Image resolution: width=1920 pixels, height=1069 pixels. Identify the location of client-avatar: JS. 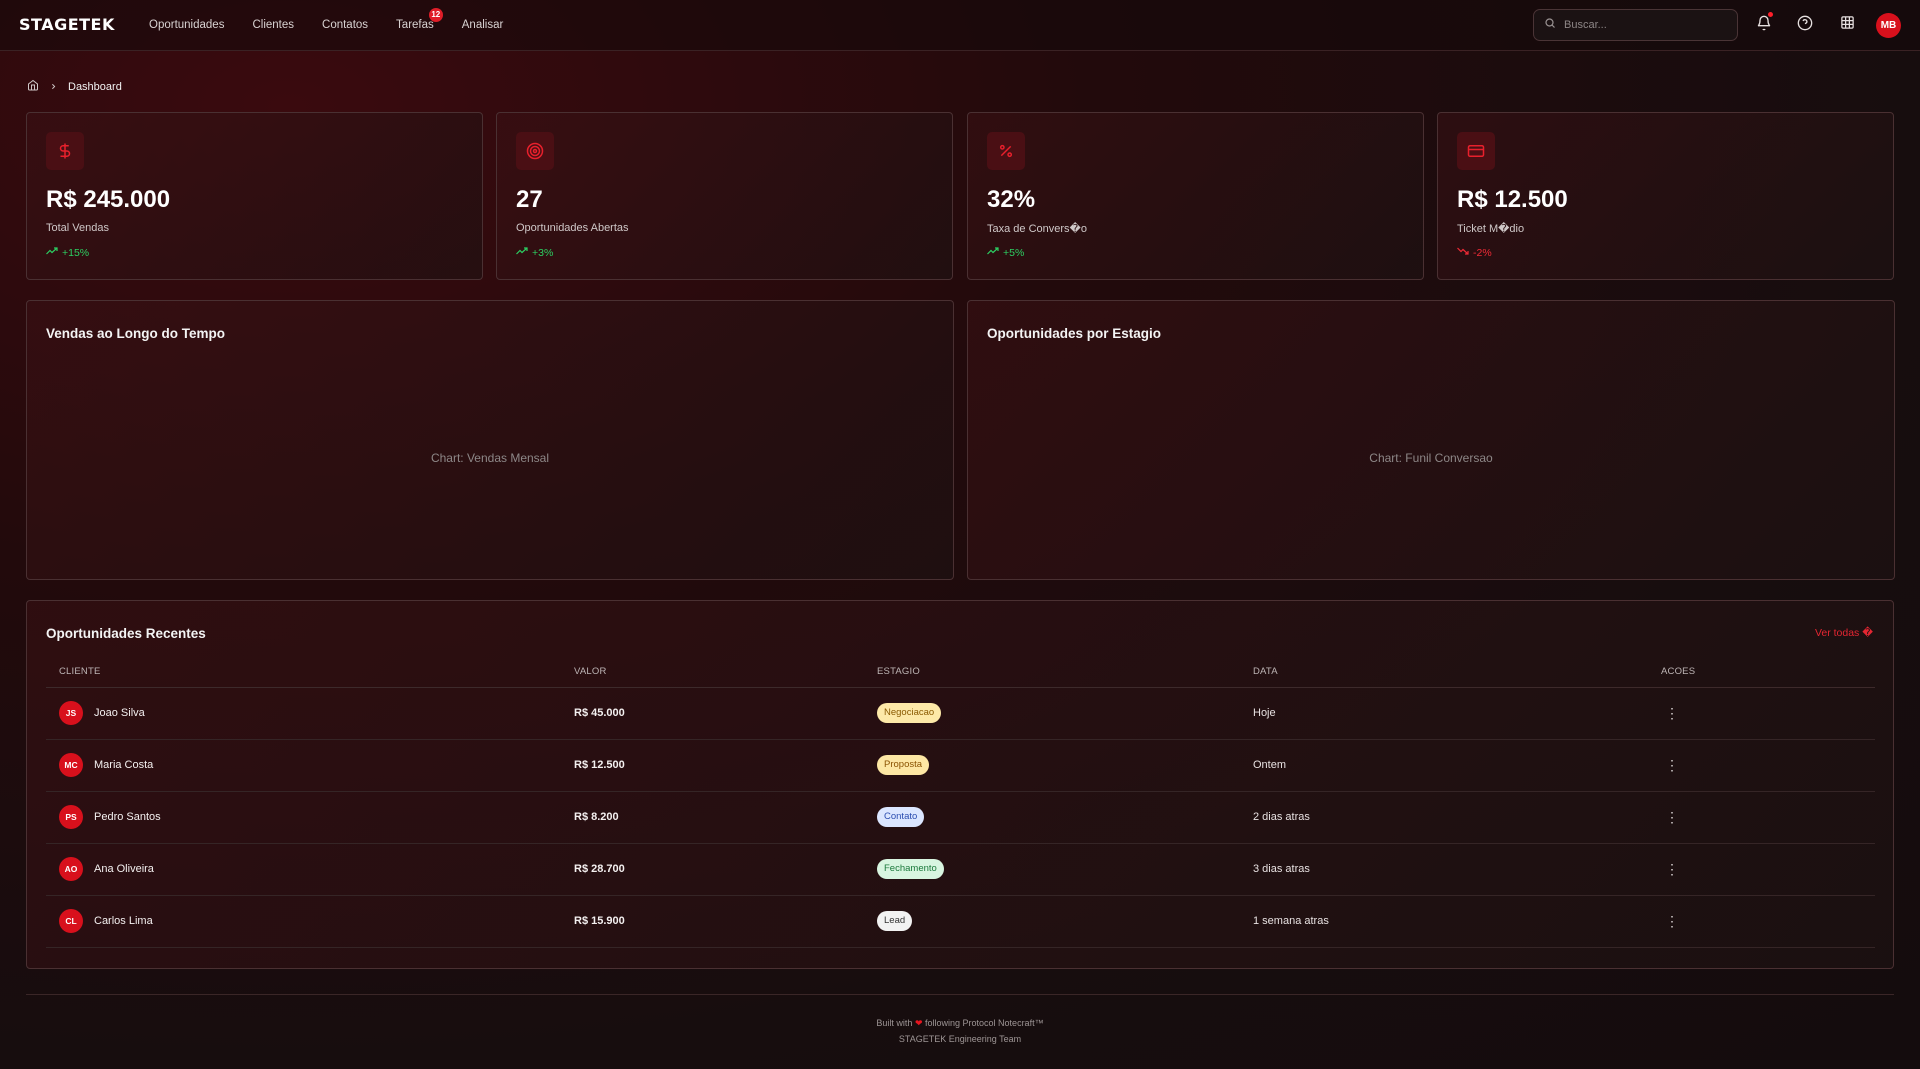
(71, 713).